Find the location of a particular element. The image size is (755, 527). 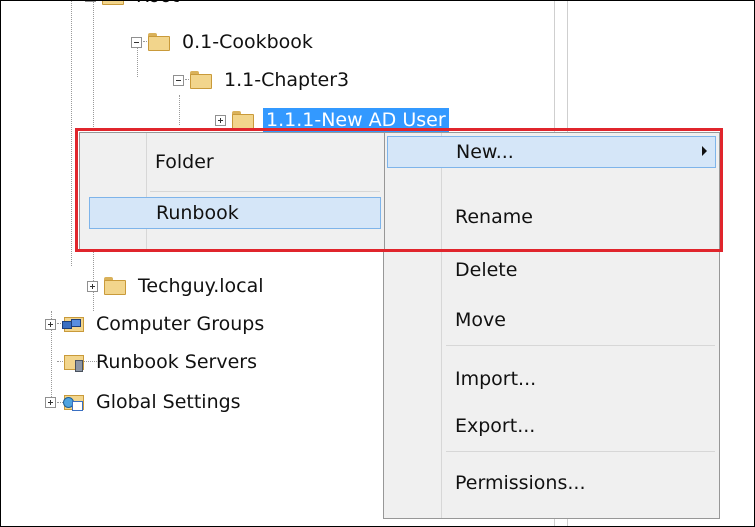

menu-item-move: Move is located at coordinates (551, 320).